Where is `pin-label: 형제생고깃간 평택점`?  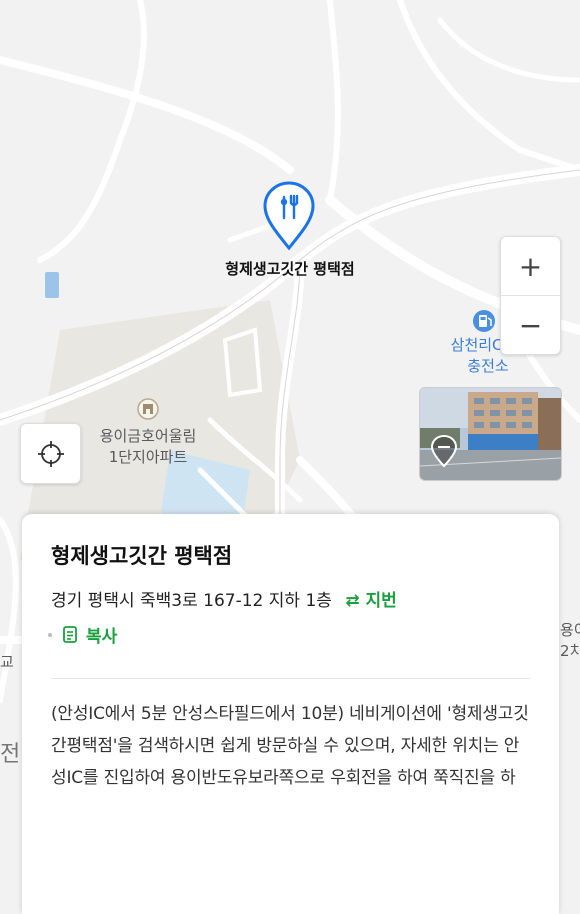 pin-label: 형제생고깃간 평택점 is located at coordinates (290, 268).